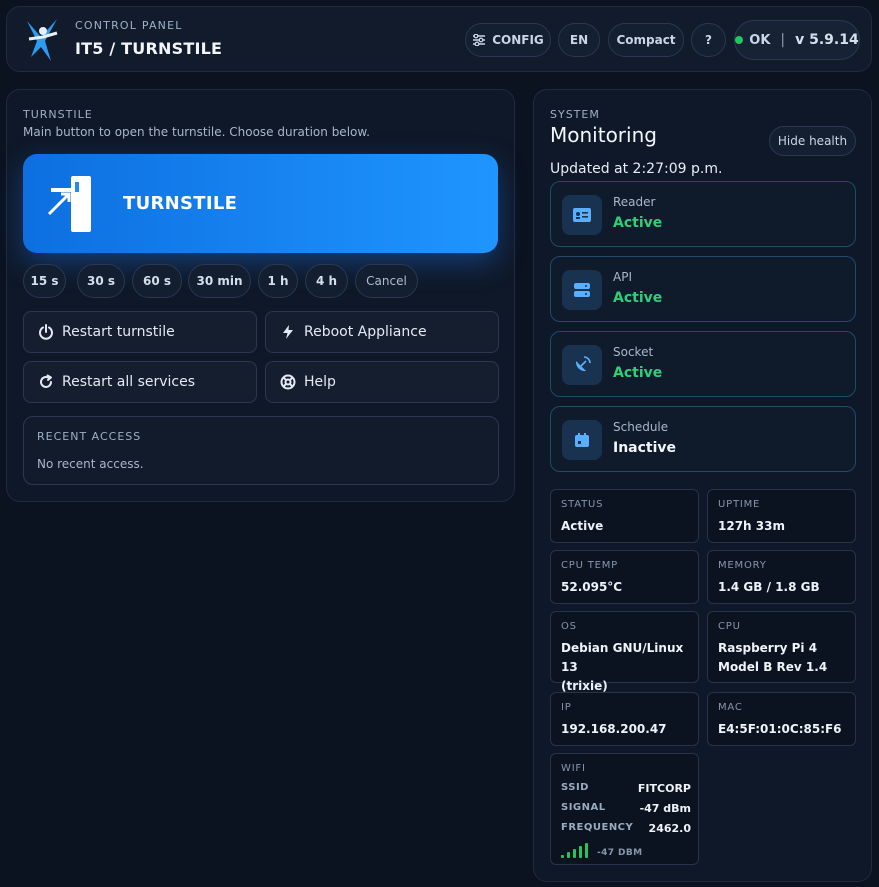  Describe the element at coordinates (781, 719) in the screenshot. I see `stat-mac: MAC E4:5F:01:0C:85:F6` at that location.